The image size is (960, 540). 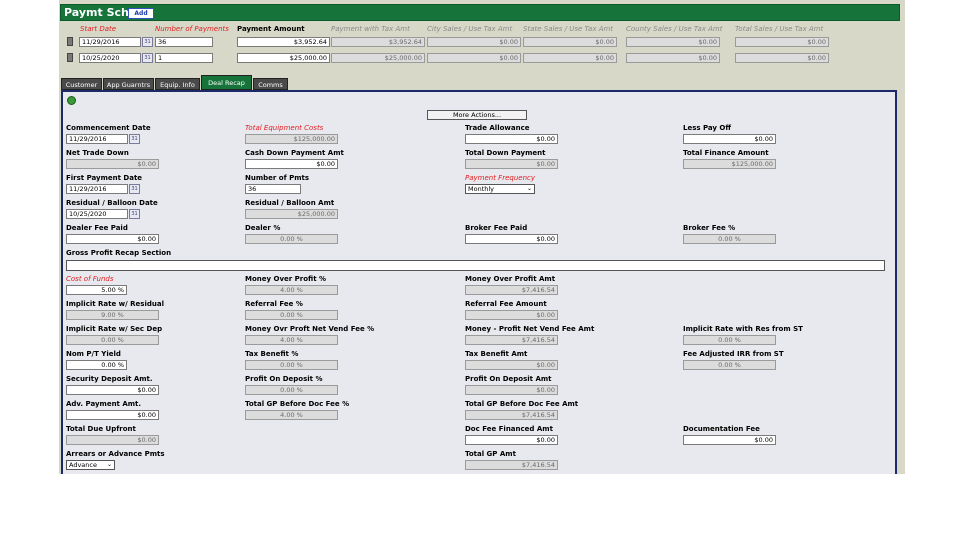 I want to click on row1-county-tax: $0.00, so click(x=673, y=42).